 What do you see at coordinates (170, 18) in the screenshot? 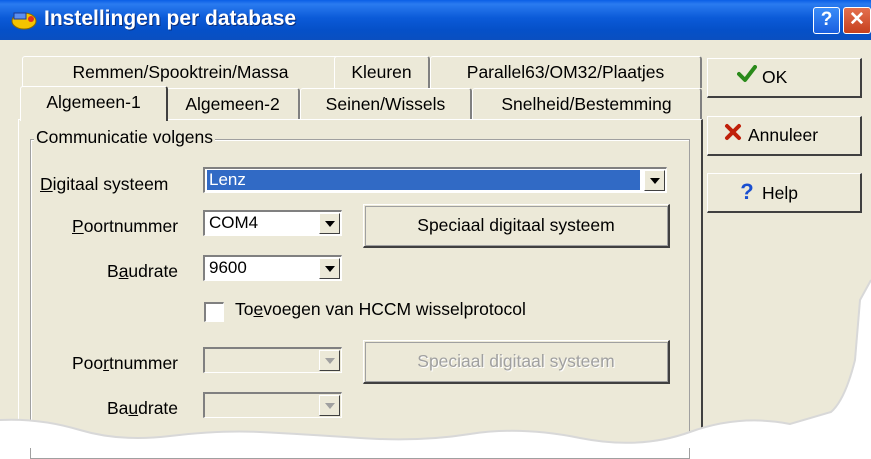
I see `window-title: Instellingen per database` at bounding box center [170, 18].